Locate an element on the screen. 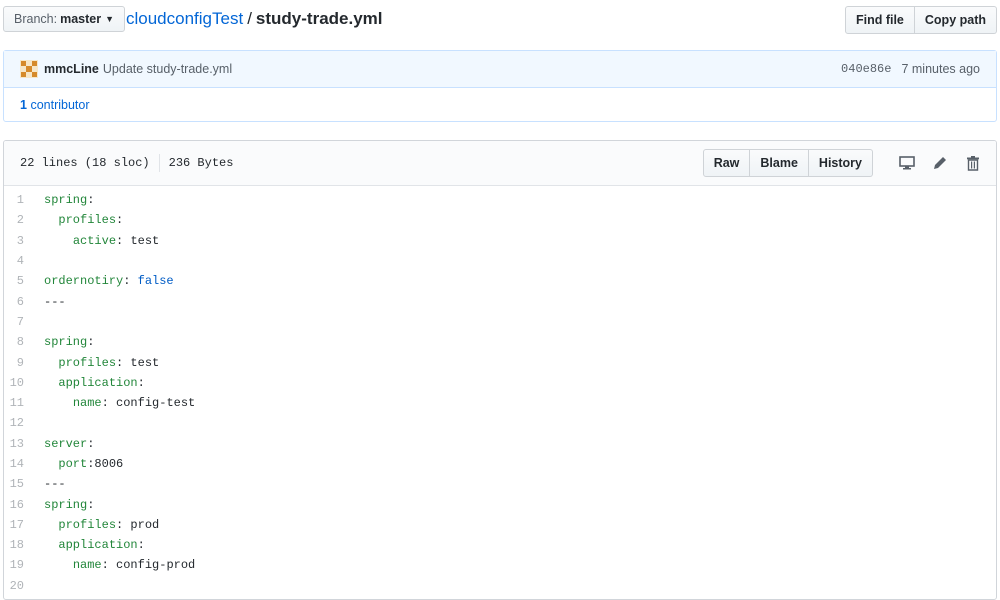 Image resolution: width=1000 pixels, height=600 pixels. code-line: 3 active: test is located at coordinates (500, 241).